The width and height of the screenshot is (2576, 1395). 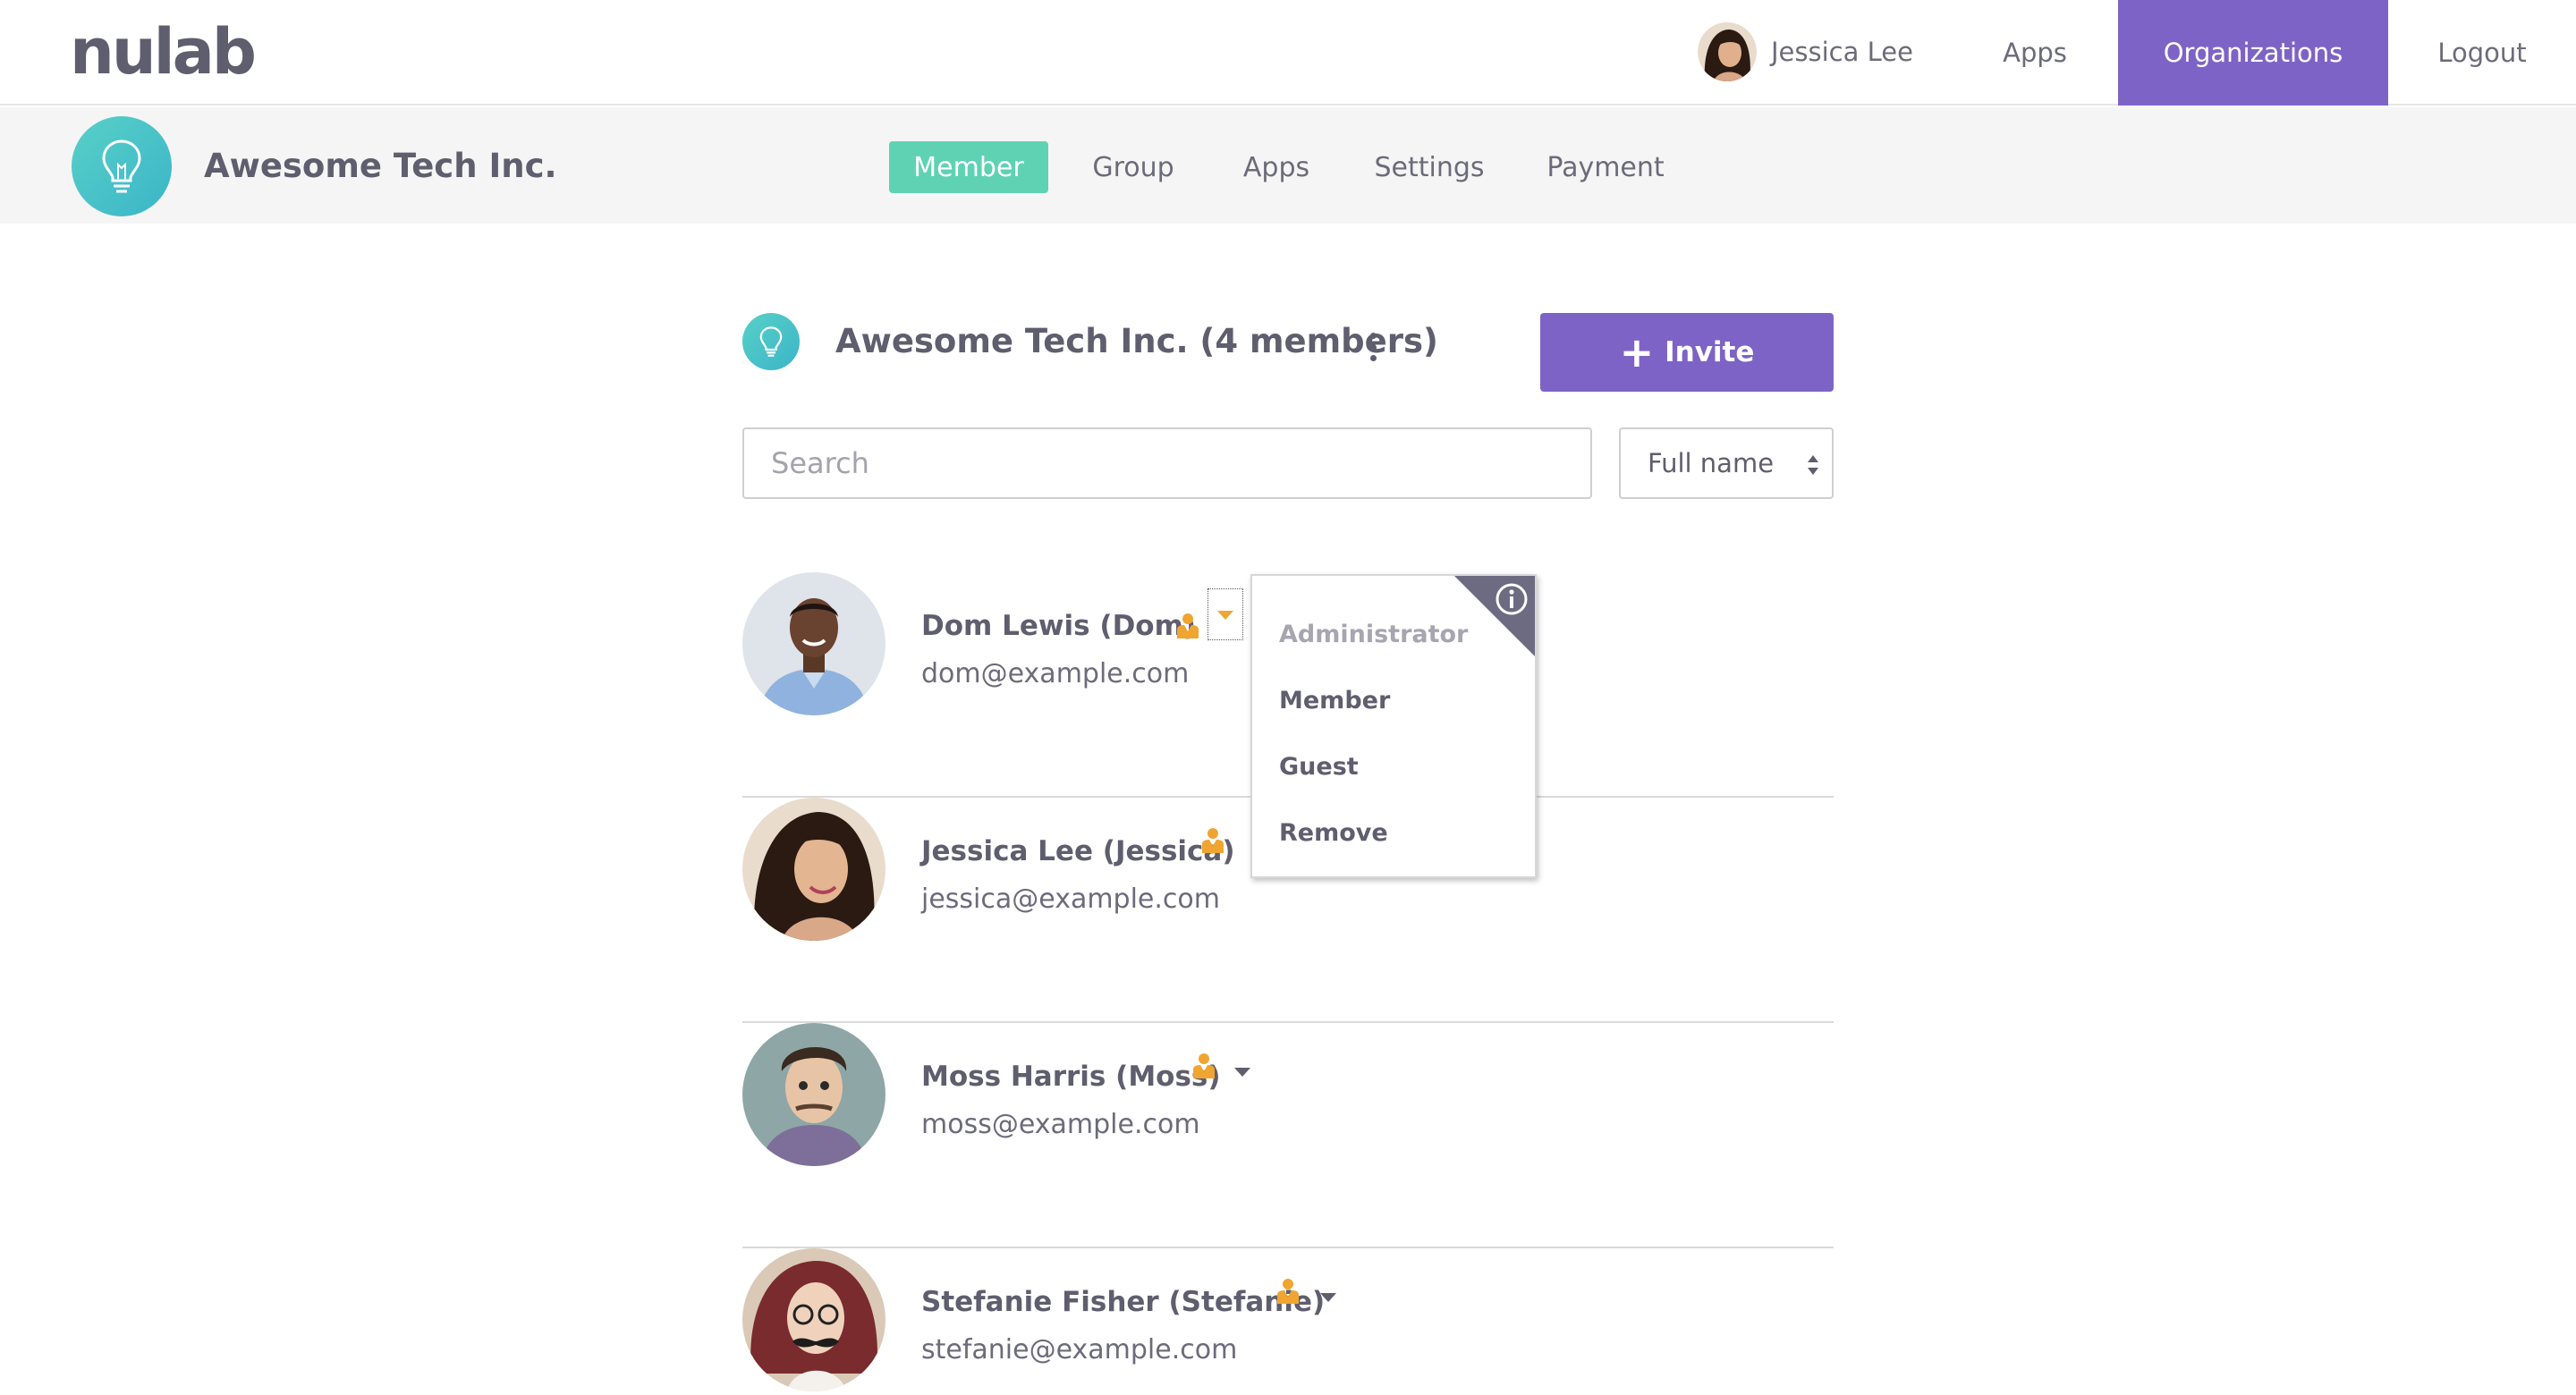 What do you see at coordinates (1429, 167) in the screenshot?
I see `tab-settings: Settings` at bounding box center [1429, 167].